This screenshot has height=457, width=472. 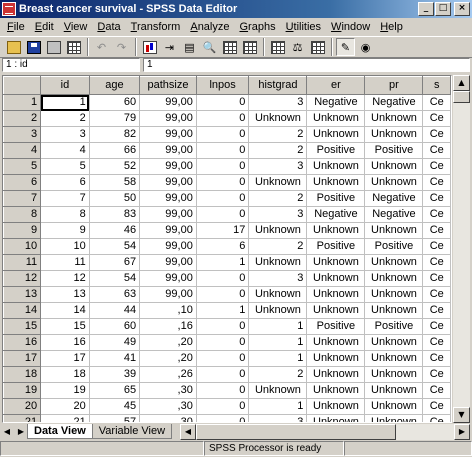 I want to click on row-number: 2, so click(x=22, y=118).